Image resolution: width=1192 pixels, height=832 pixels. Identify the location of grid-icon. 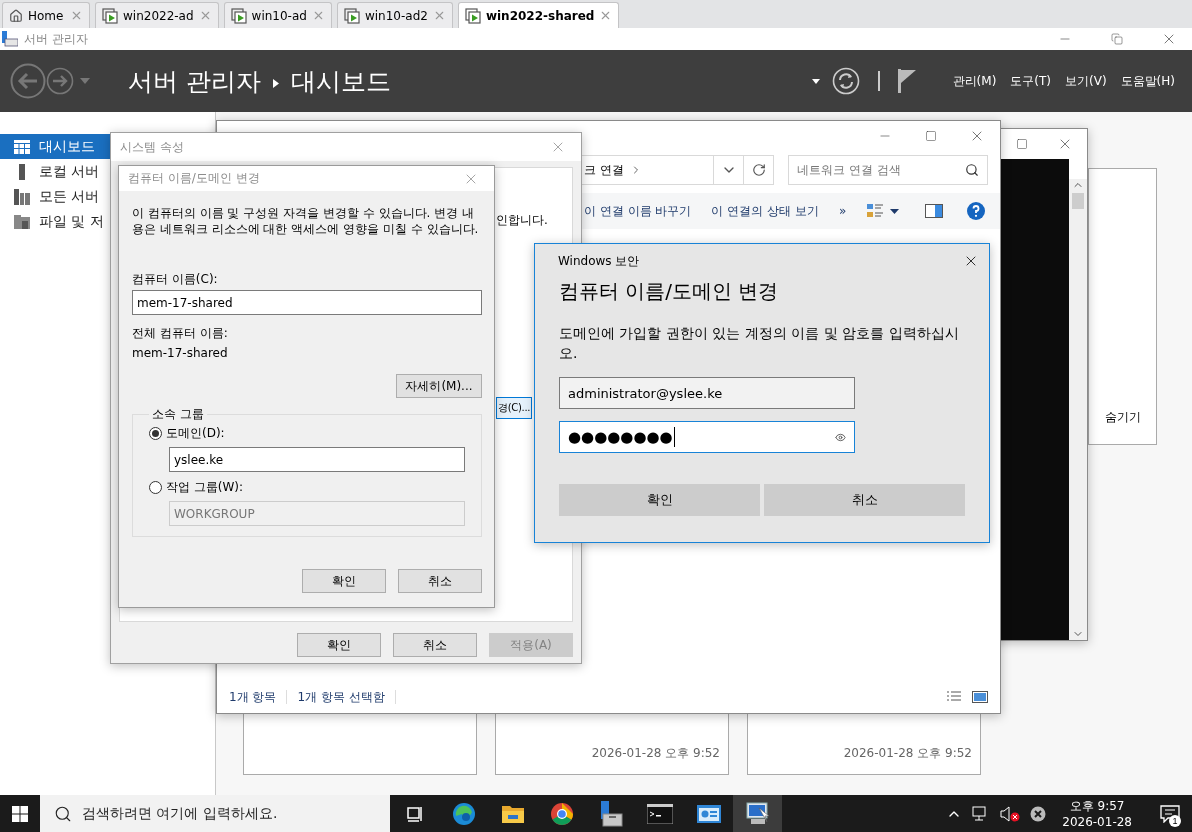
(22, 146).